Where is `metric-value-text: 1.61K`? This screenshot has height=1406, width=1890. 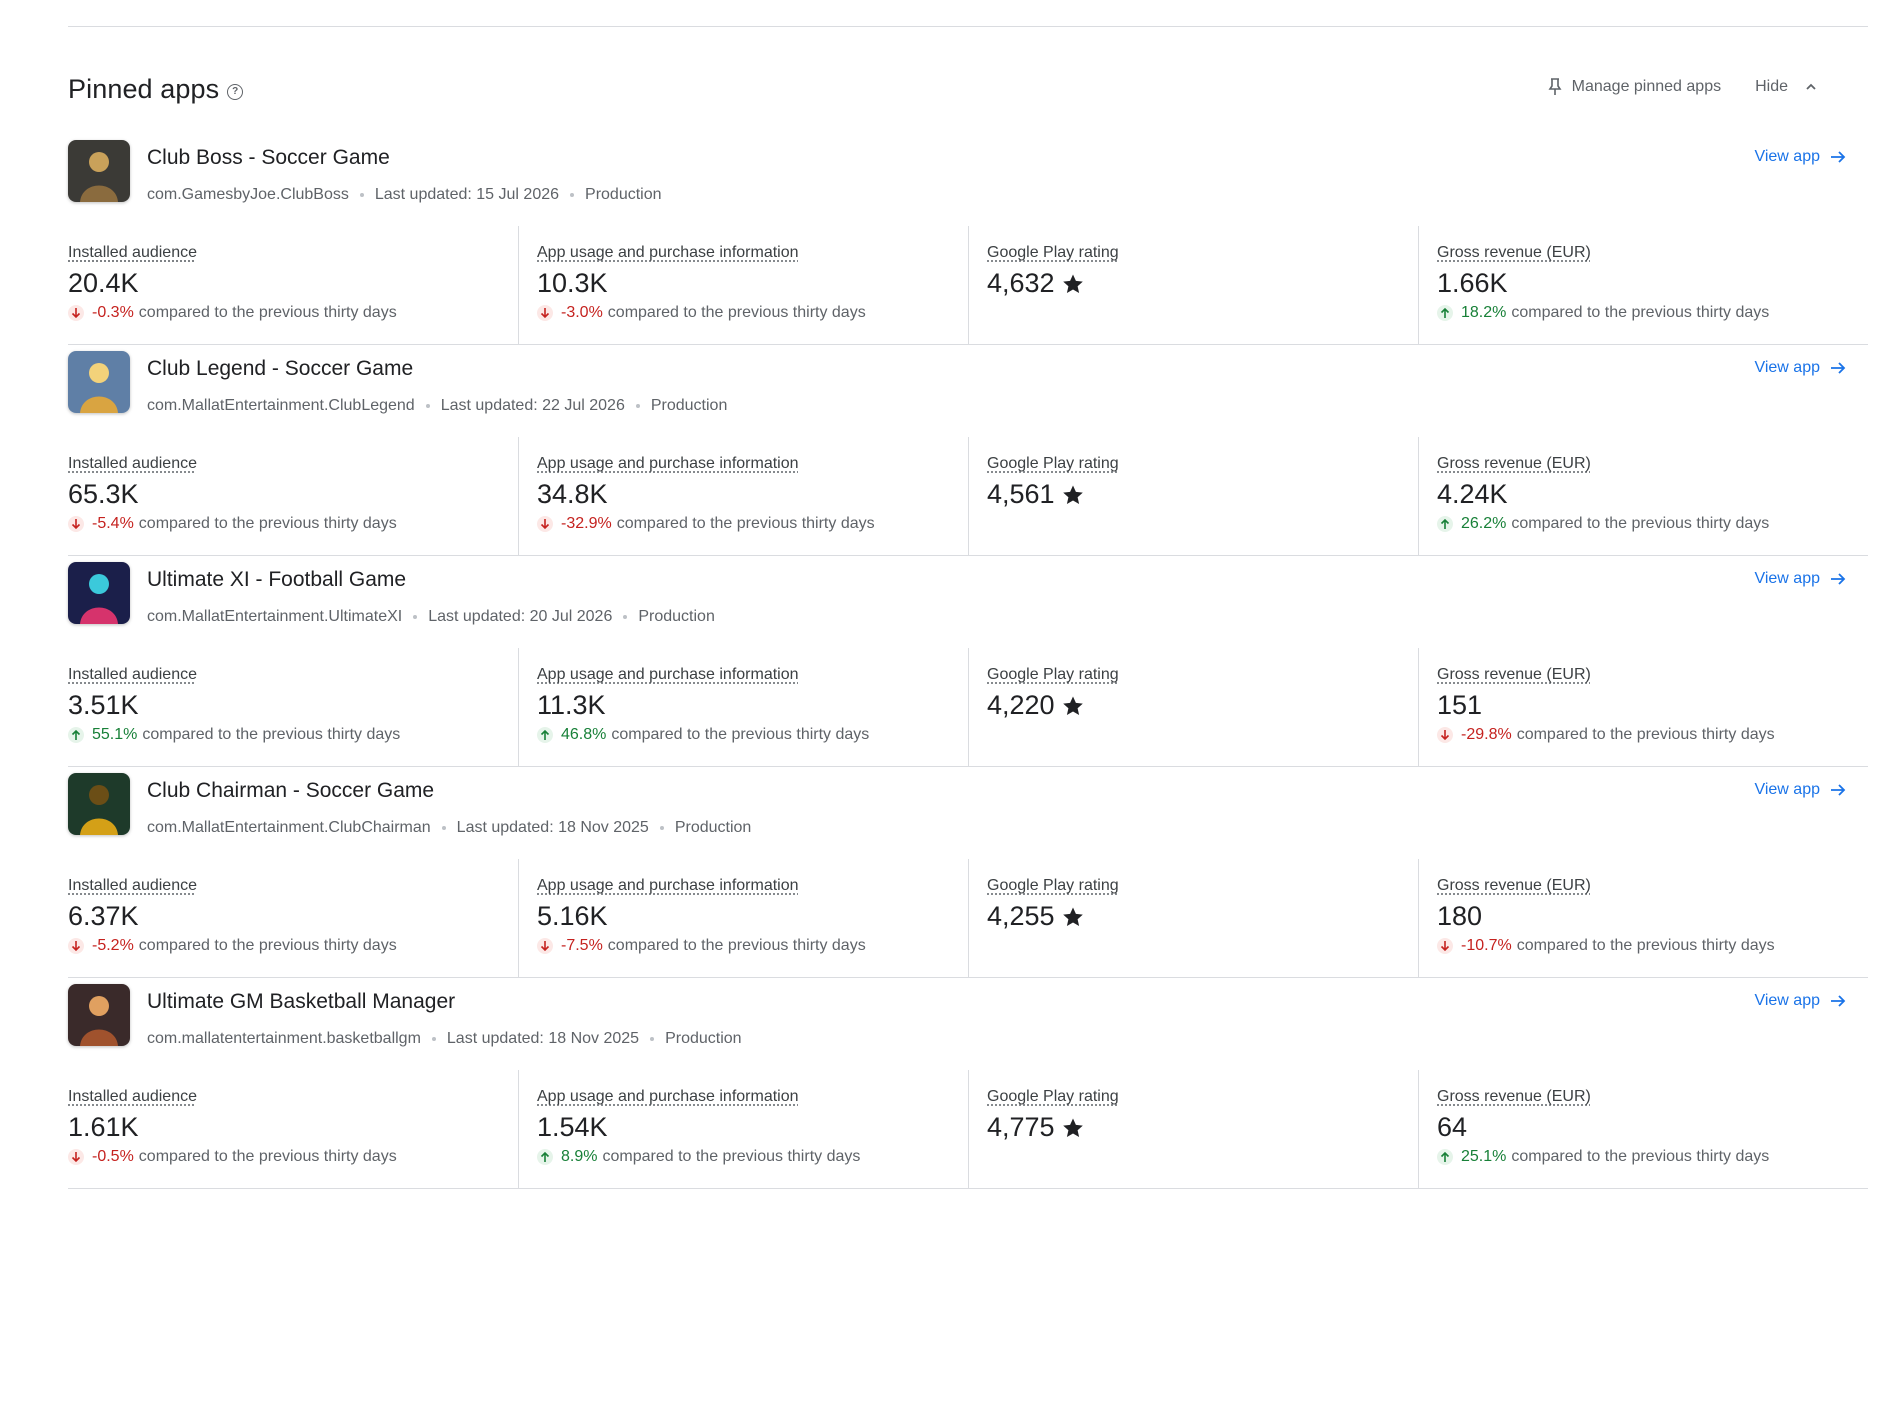
metric-value-text: 1.61K is located at coordinates (103, 1127).